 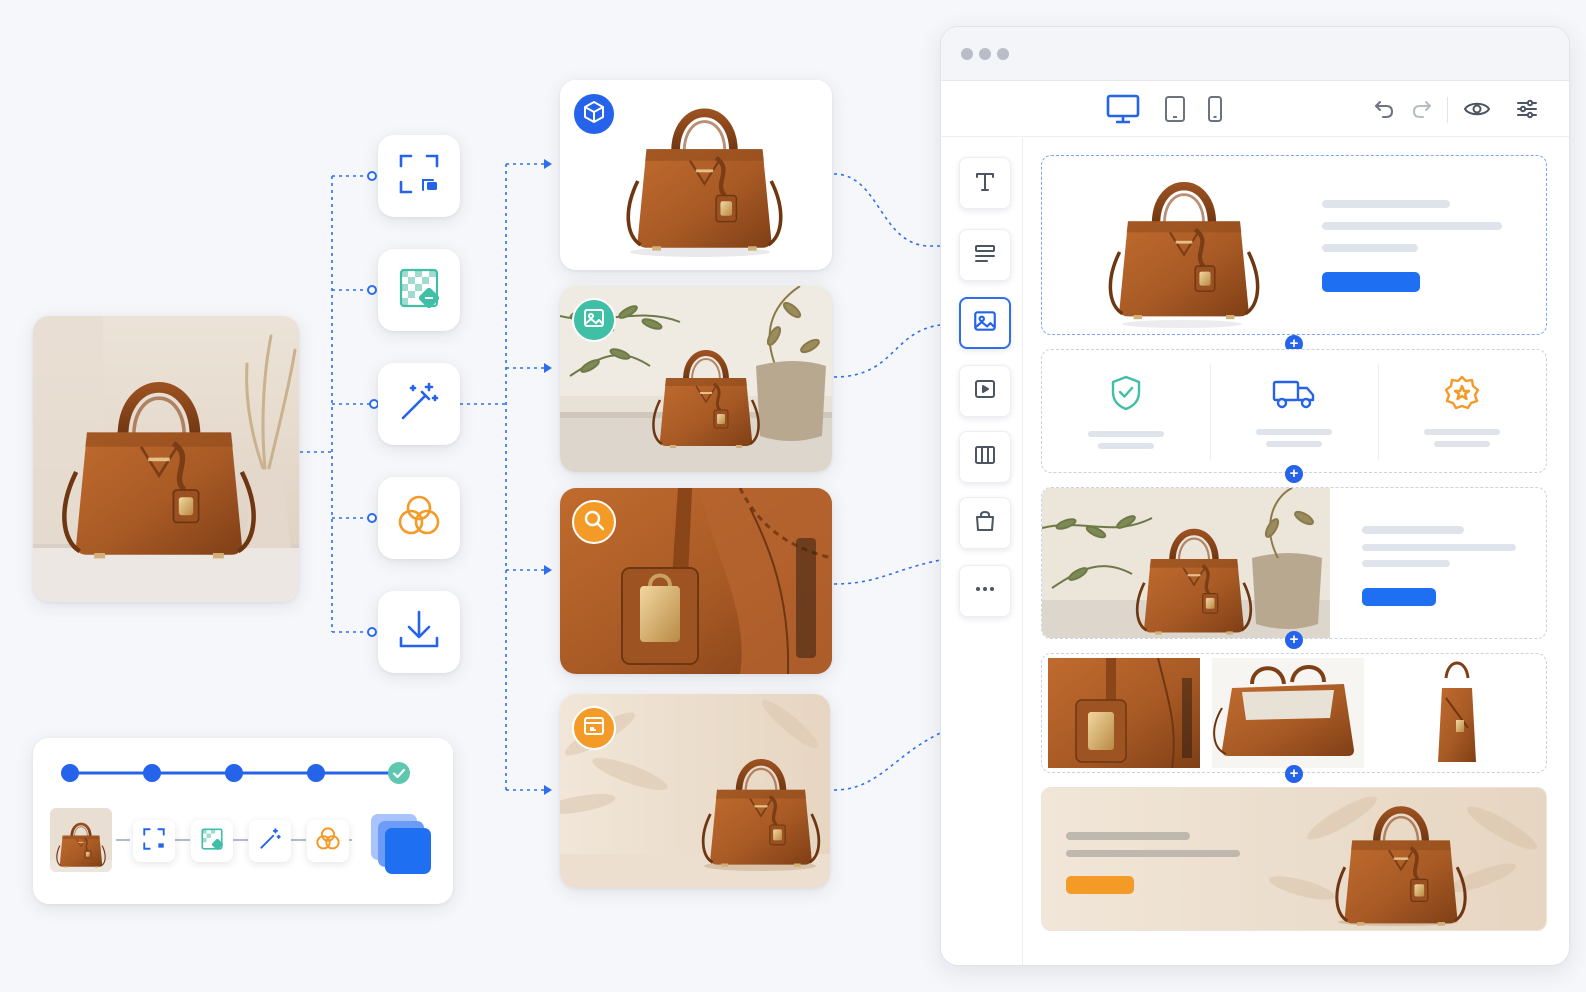 I want to click on truck-icon, so click(x=1294, y=396).